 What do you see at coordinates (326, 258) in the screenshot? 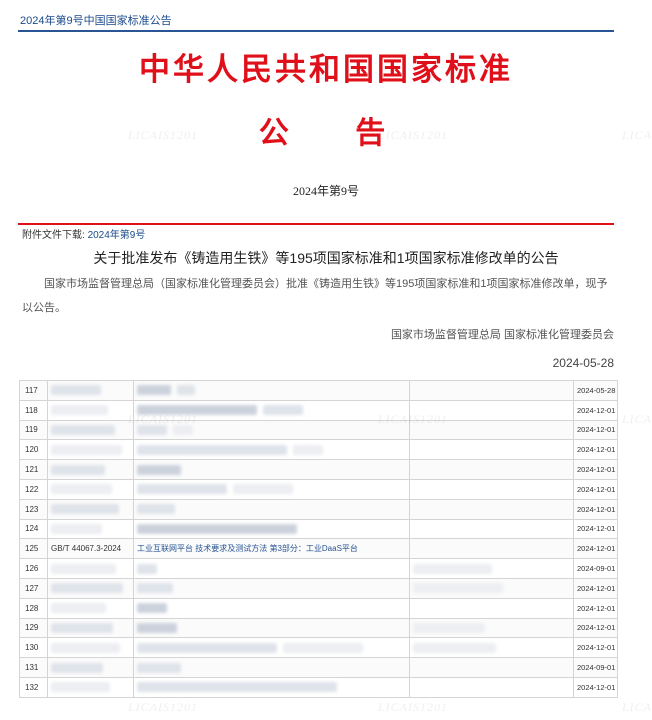
I see `notice-title: 关于批准发布《铸造用生铁》等195项国家标准和1项国家标准修改单的公告` at bounding box center [326, 258].